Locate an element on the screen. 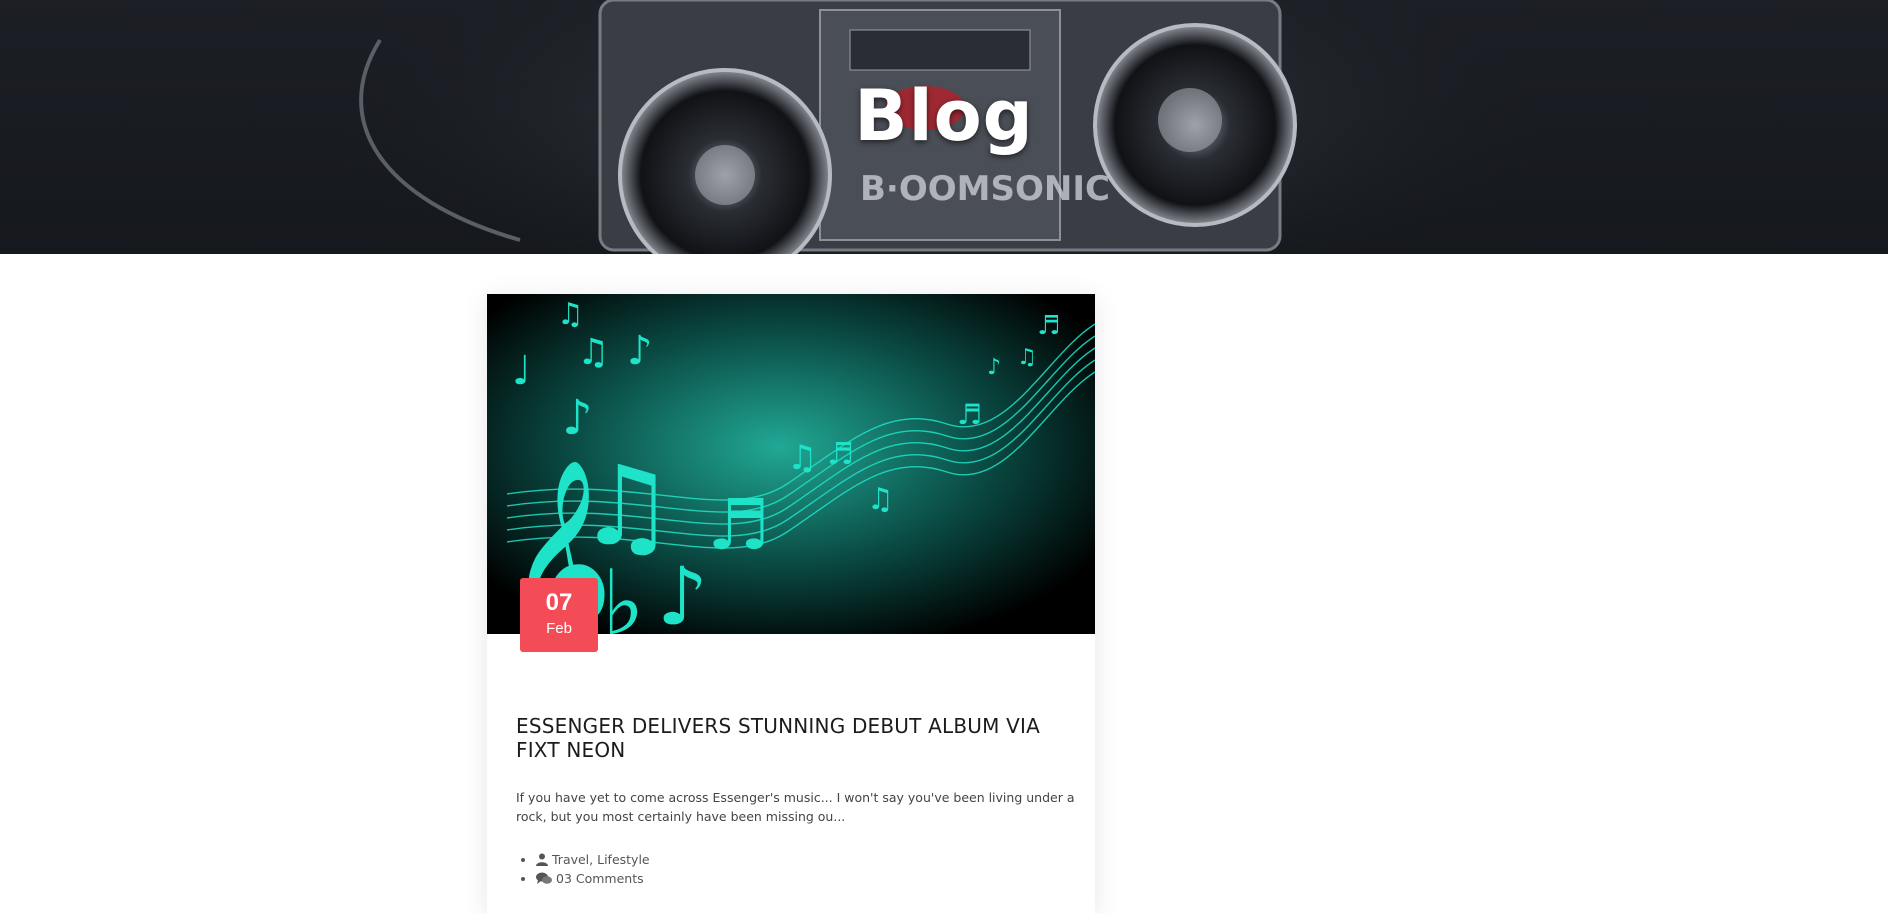 The image size is (1888, 914). post-date-day: 07 is located at coordinates (559, 602).